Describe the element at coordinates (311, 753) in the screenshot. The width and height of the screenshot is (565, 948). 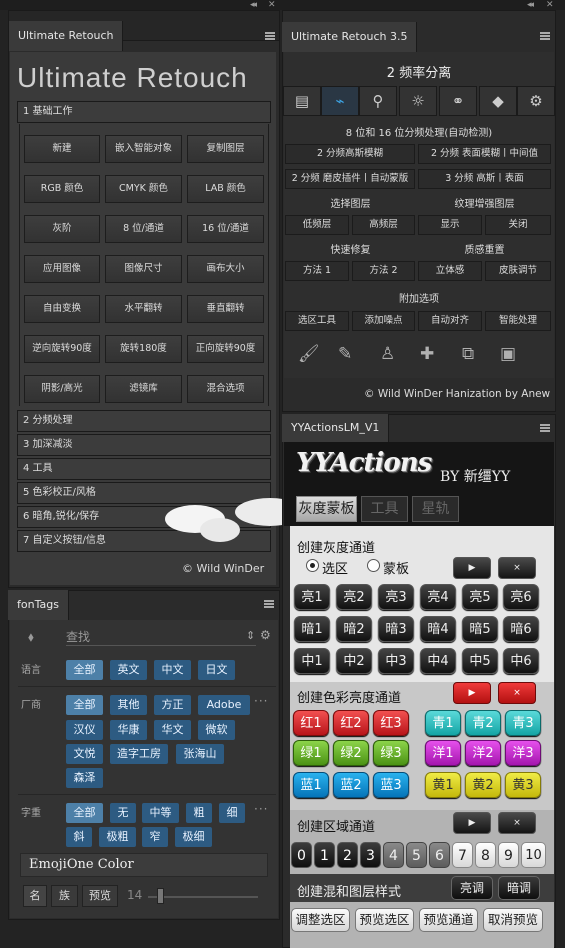
I see `color-channel-button: 绿1` at that location.